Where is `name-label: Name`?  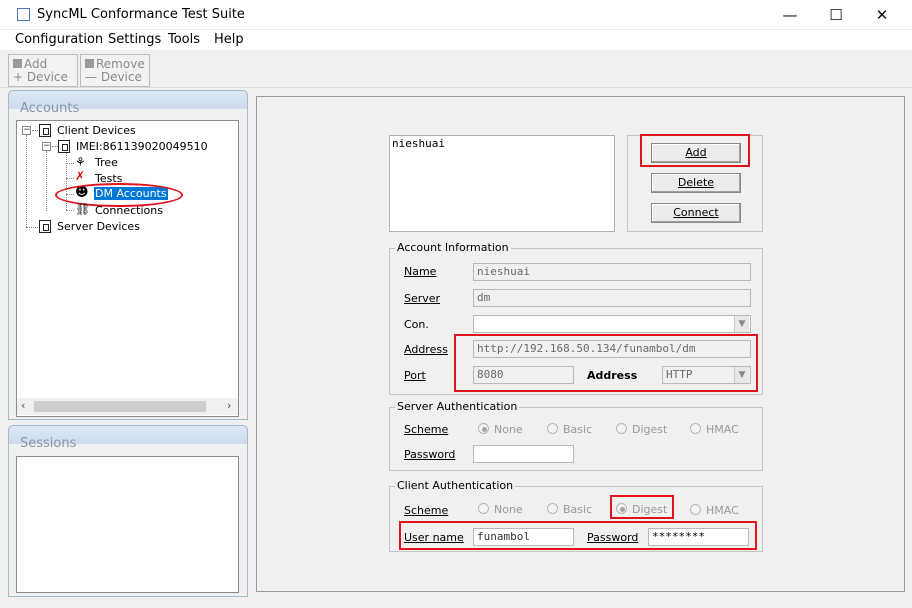
name-label: Name is located at coordinates (420, 271).